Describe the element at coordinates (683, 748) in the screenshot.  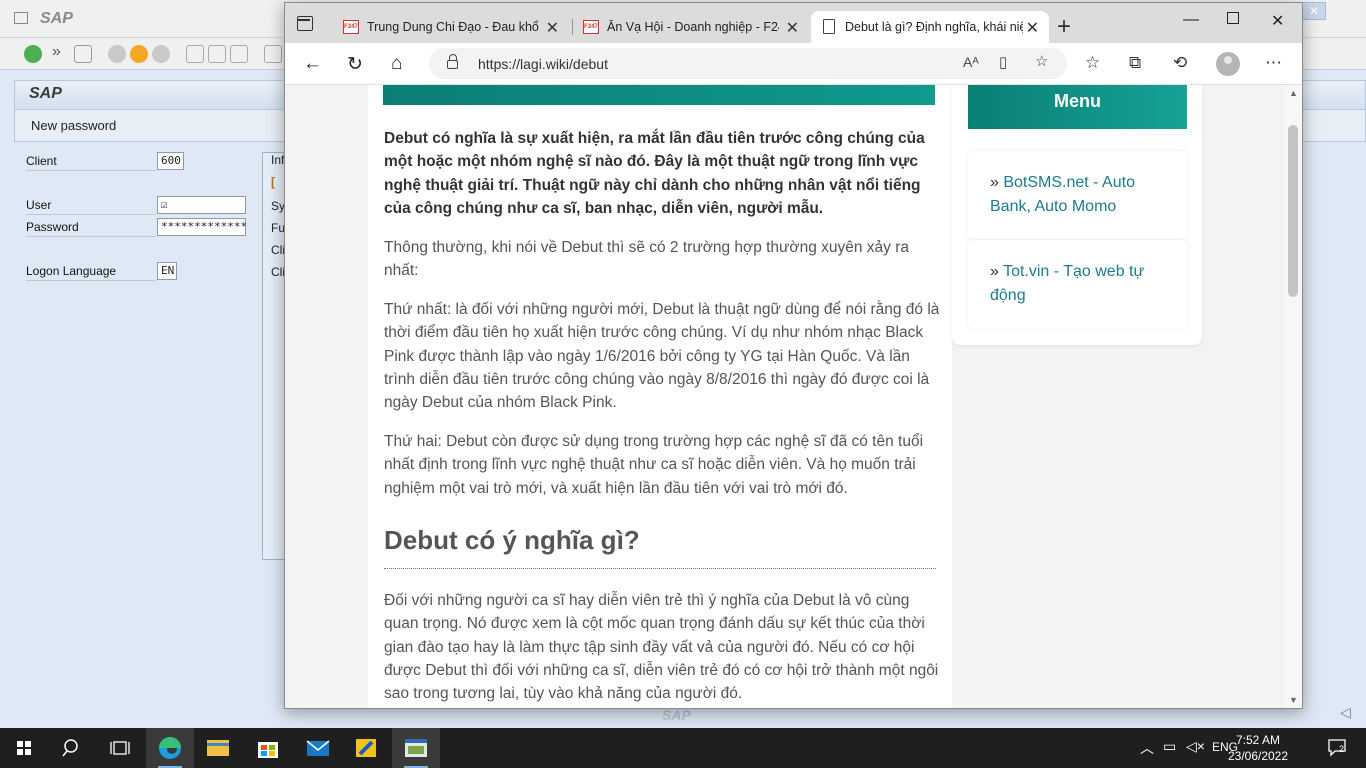
I see `taskbar: ︿ ▭ ◁× ENG 7:52 AM 23/06/2022 2` at that location.